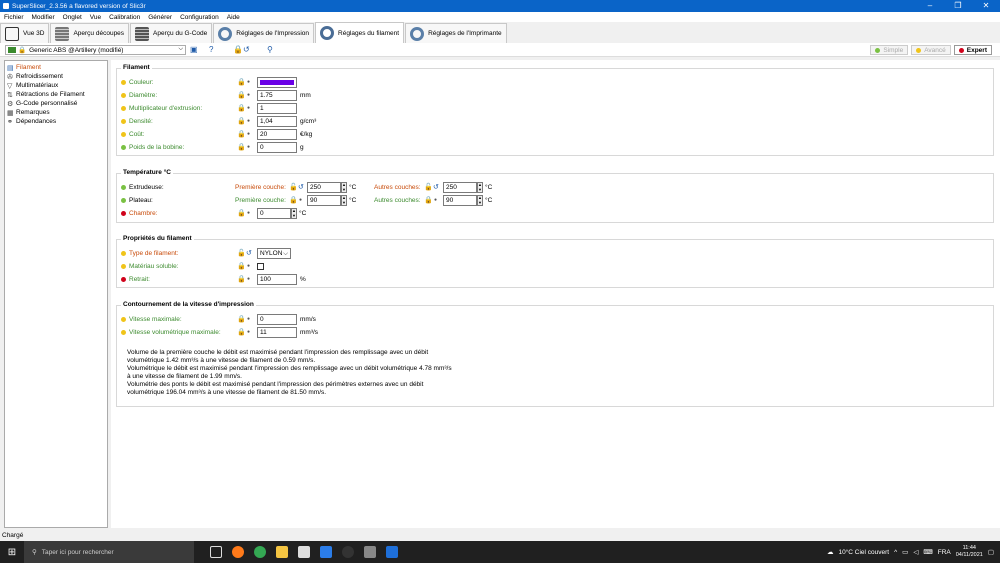 The height and width of the screenshot is (563, 1000). What do you see at coordinates (348, 552) in the screenshot?
I see `app-icon` at bounding box center [348, 552].